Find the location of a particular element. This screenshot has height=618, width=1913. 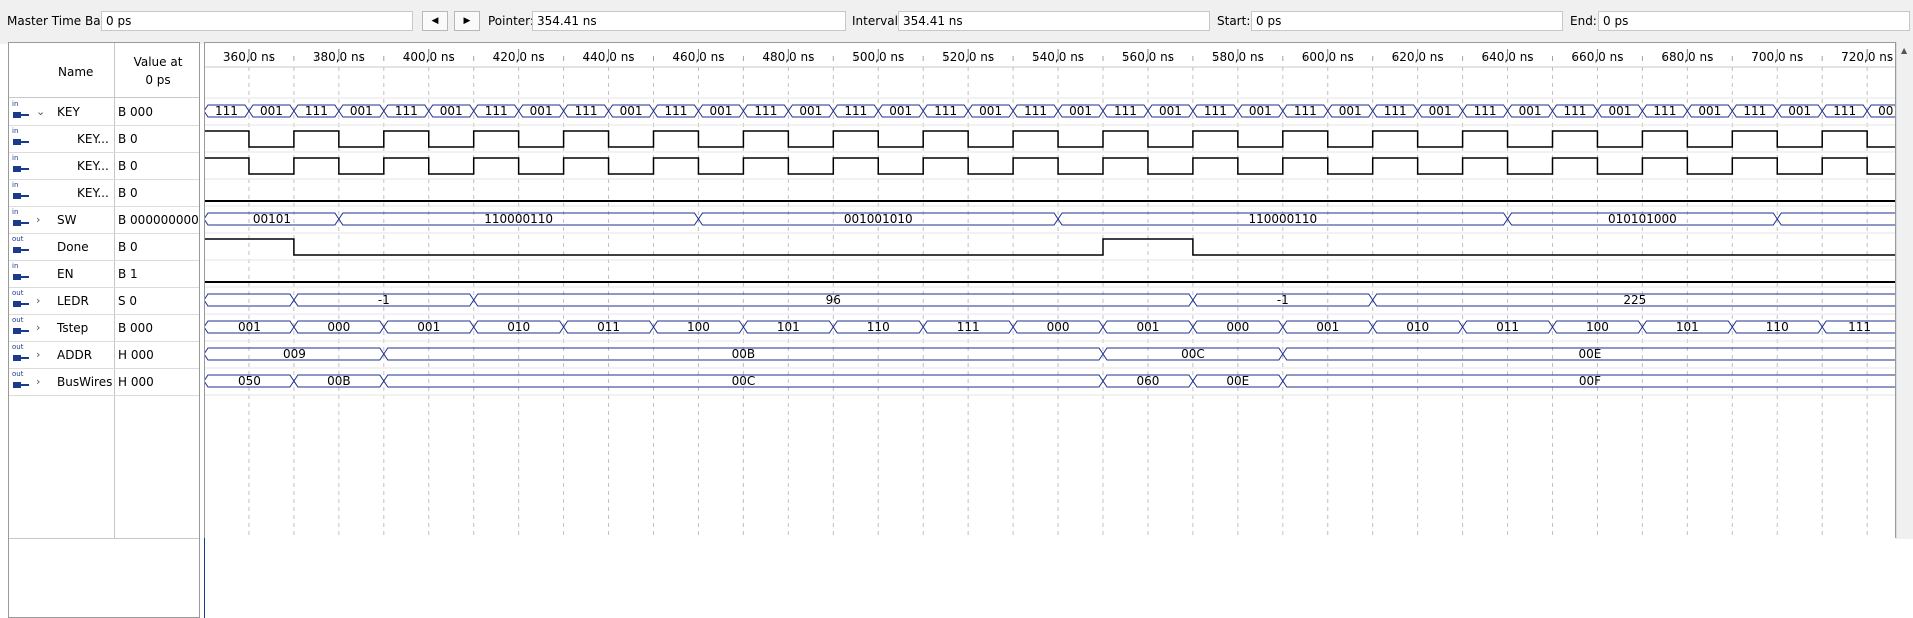

ruler-label: 480,0 ns is located at coordinates (788, 57).